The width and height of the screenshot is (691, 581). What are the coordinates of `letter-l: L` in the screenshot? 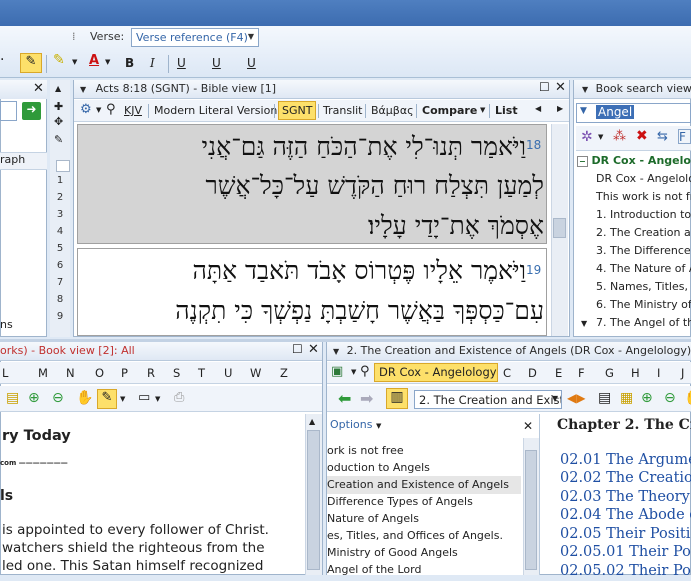 It's located at (5, 373).